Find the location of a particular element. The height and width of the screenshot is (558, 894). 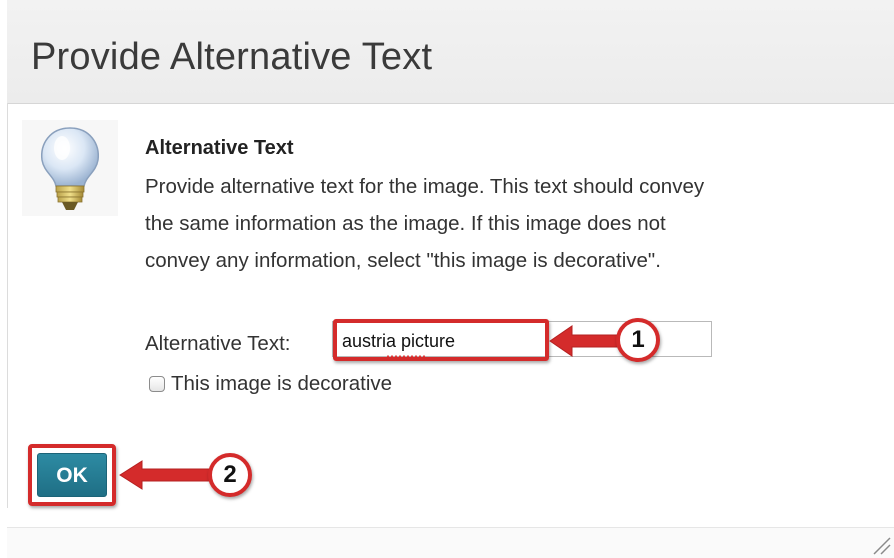

ok-button: OK is located at coordinates (72, 475).